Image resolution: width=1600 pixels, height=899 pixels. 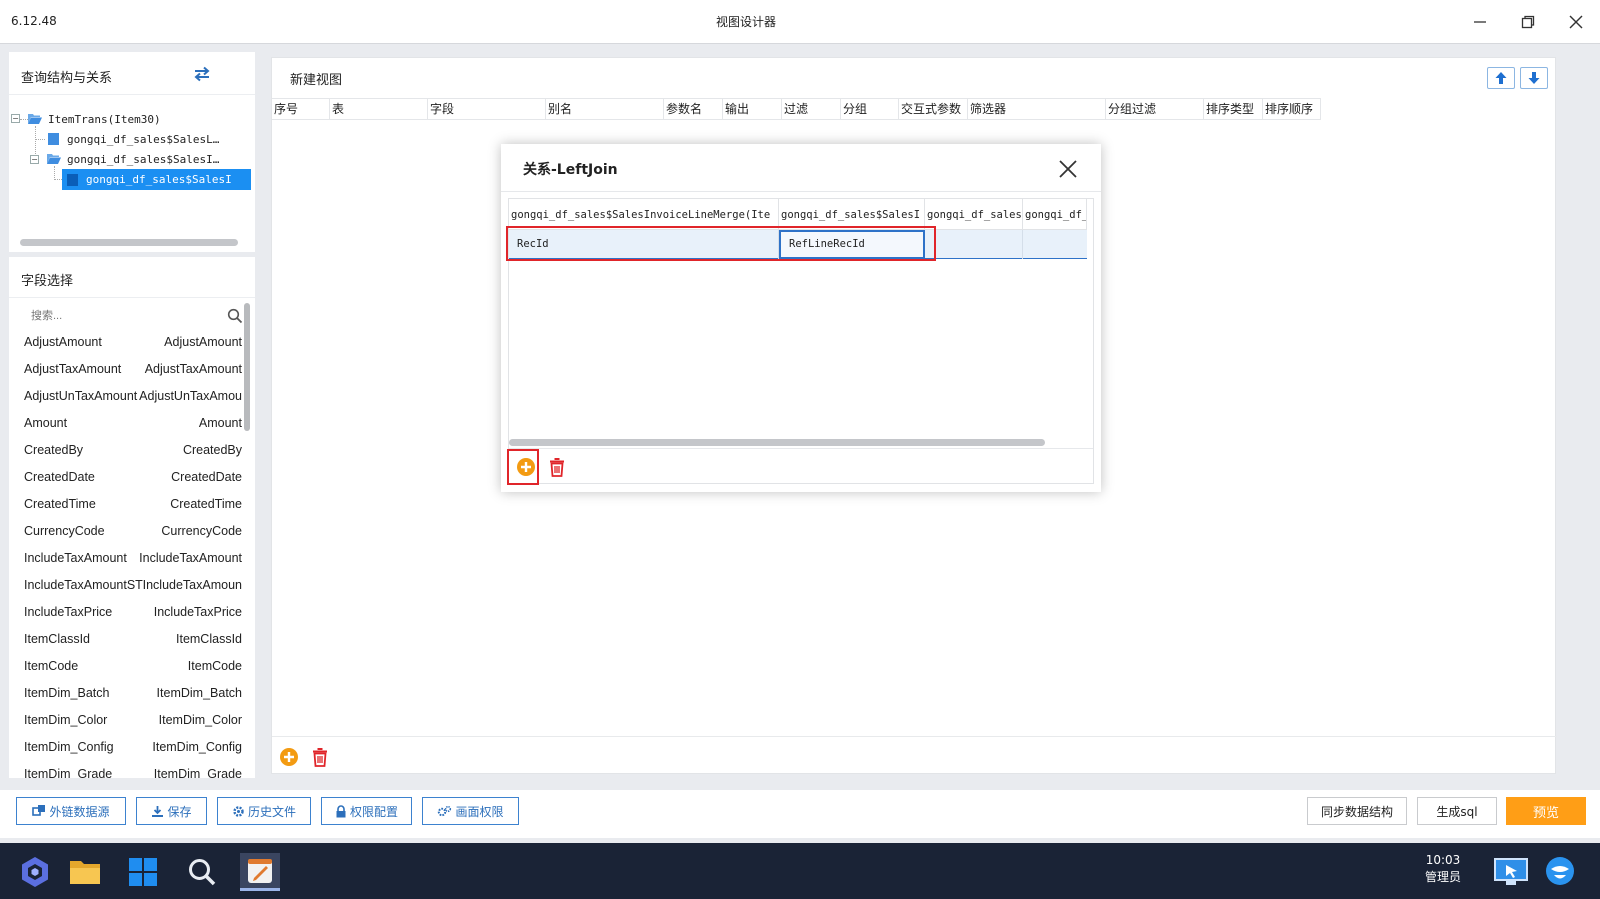 I want to click on folder-icon, so click(x=85, y=872).